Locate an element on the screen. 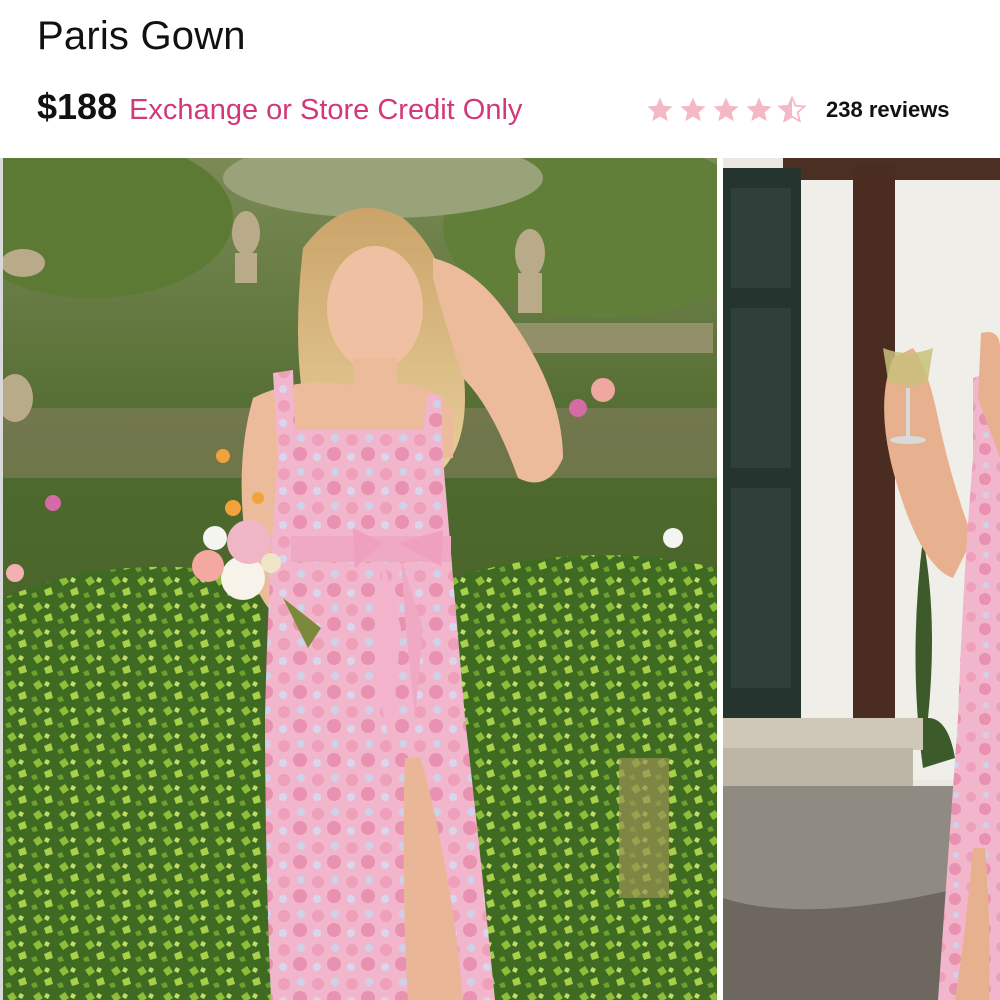  rating-summary: 238 reviews is located at coordinates (797, 110).